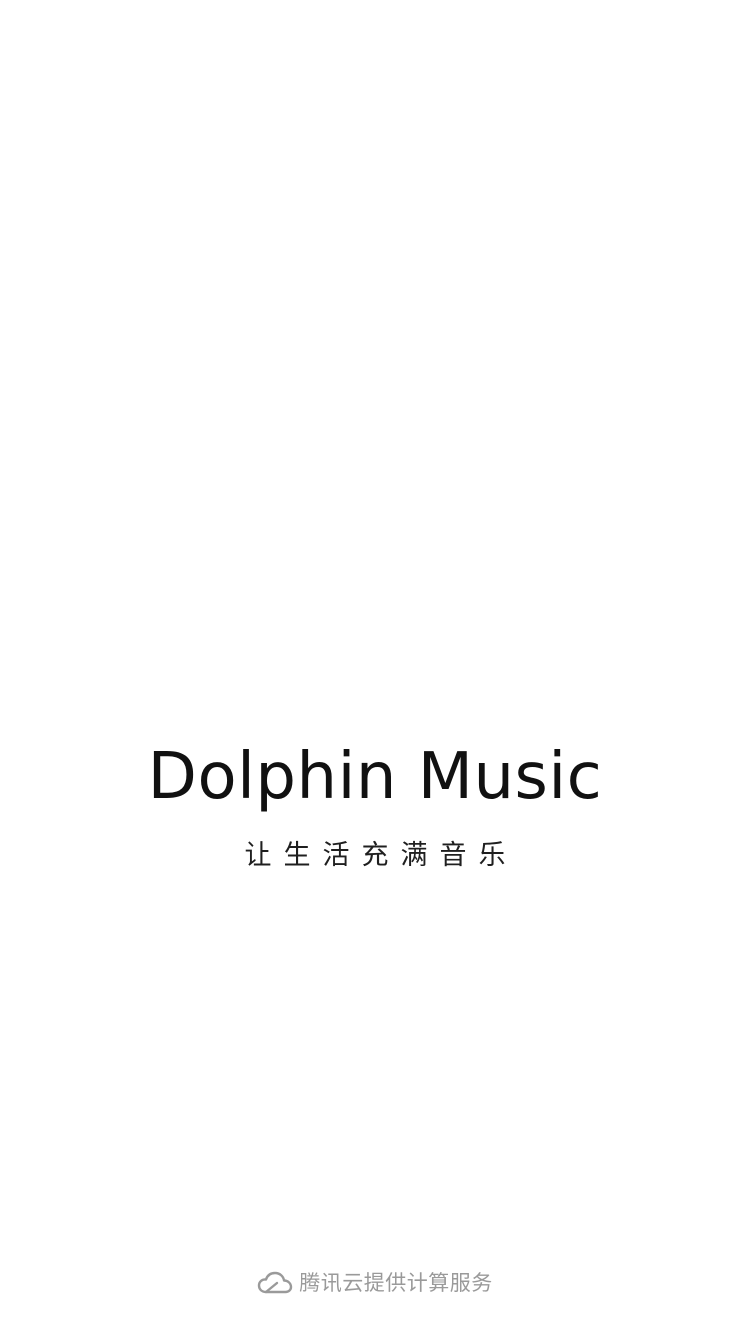  I want to click on app-tagline: 让生活充满音乐, so click(381, 855).